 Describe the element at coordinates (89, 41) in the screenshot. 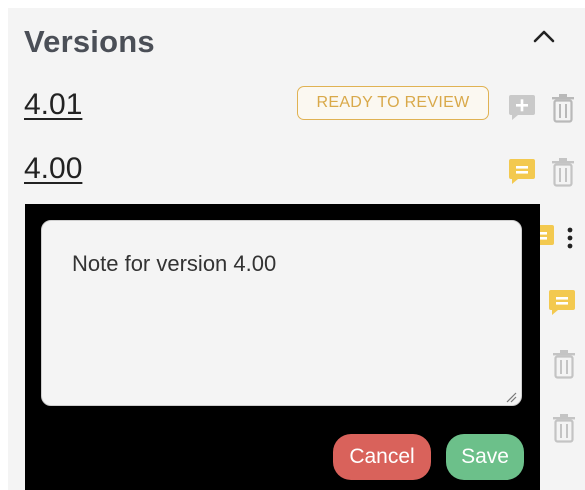

I see `page-title: Versions` at that location.